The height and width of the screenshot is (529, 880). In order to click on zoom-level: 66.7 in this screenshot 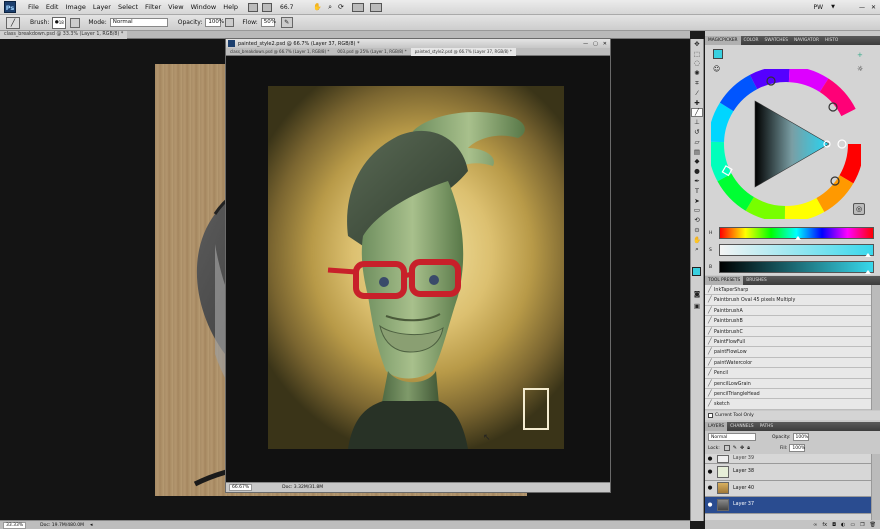, I will do `click(286, 7)`.